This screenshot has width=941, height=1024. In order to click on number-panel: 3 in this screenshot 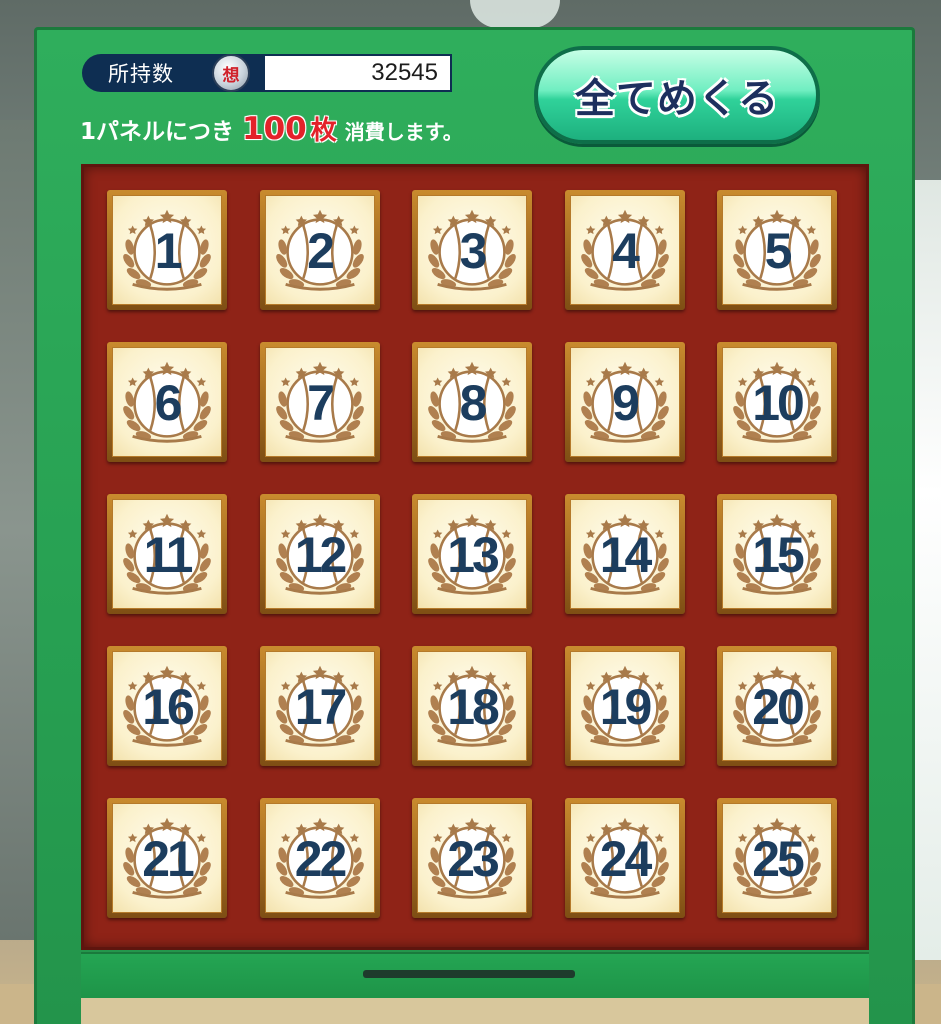, I will do `click(472, 250)`.